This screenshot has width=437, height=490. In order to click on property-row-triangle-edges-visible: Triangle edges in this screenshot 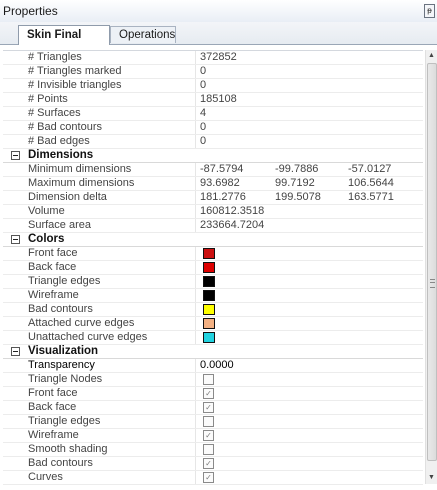, I will do `click(213, 422)`.